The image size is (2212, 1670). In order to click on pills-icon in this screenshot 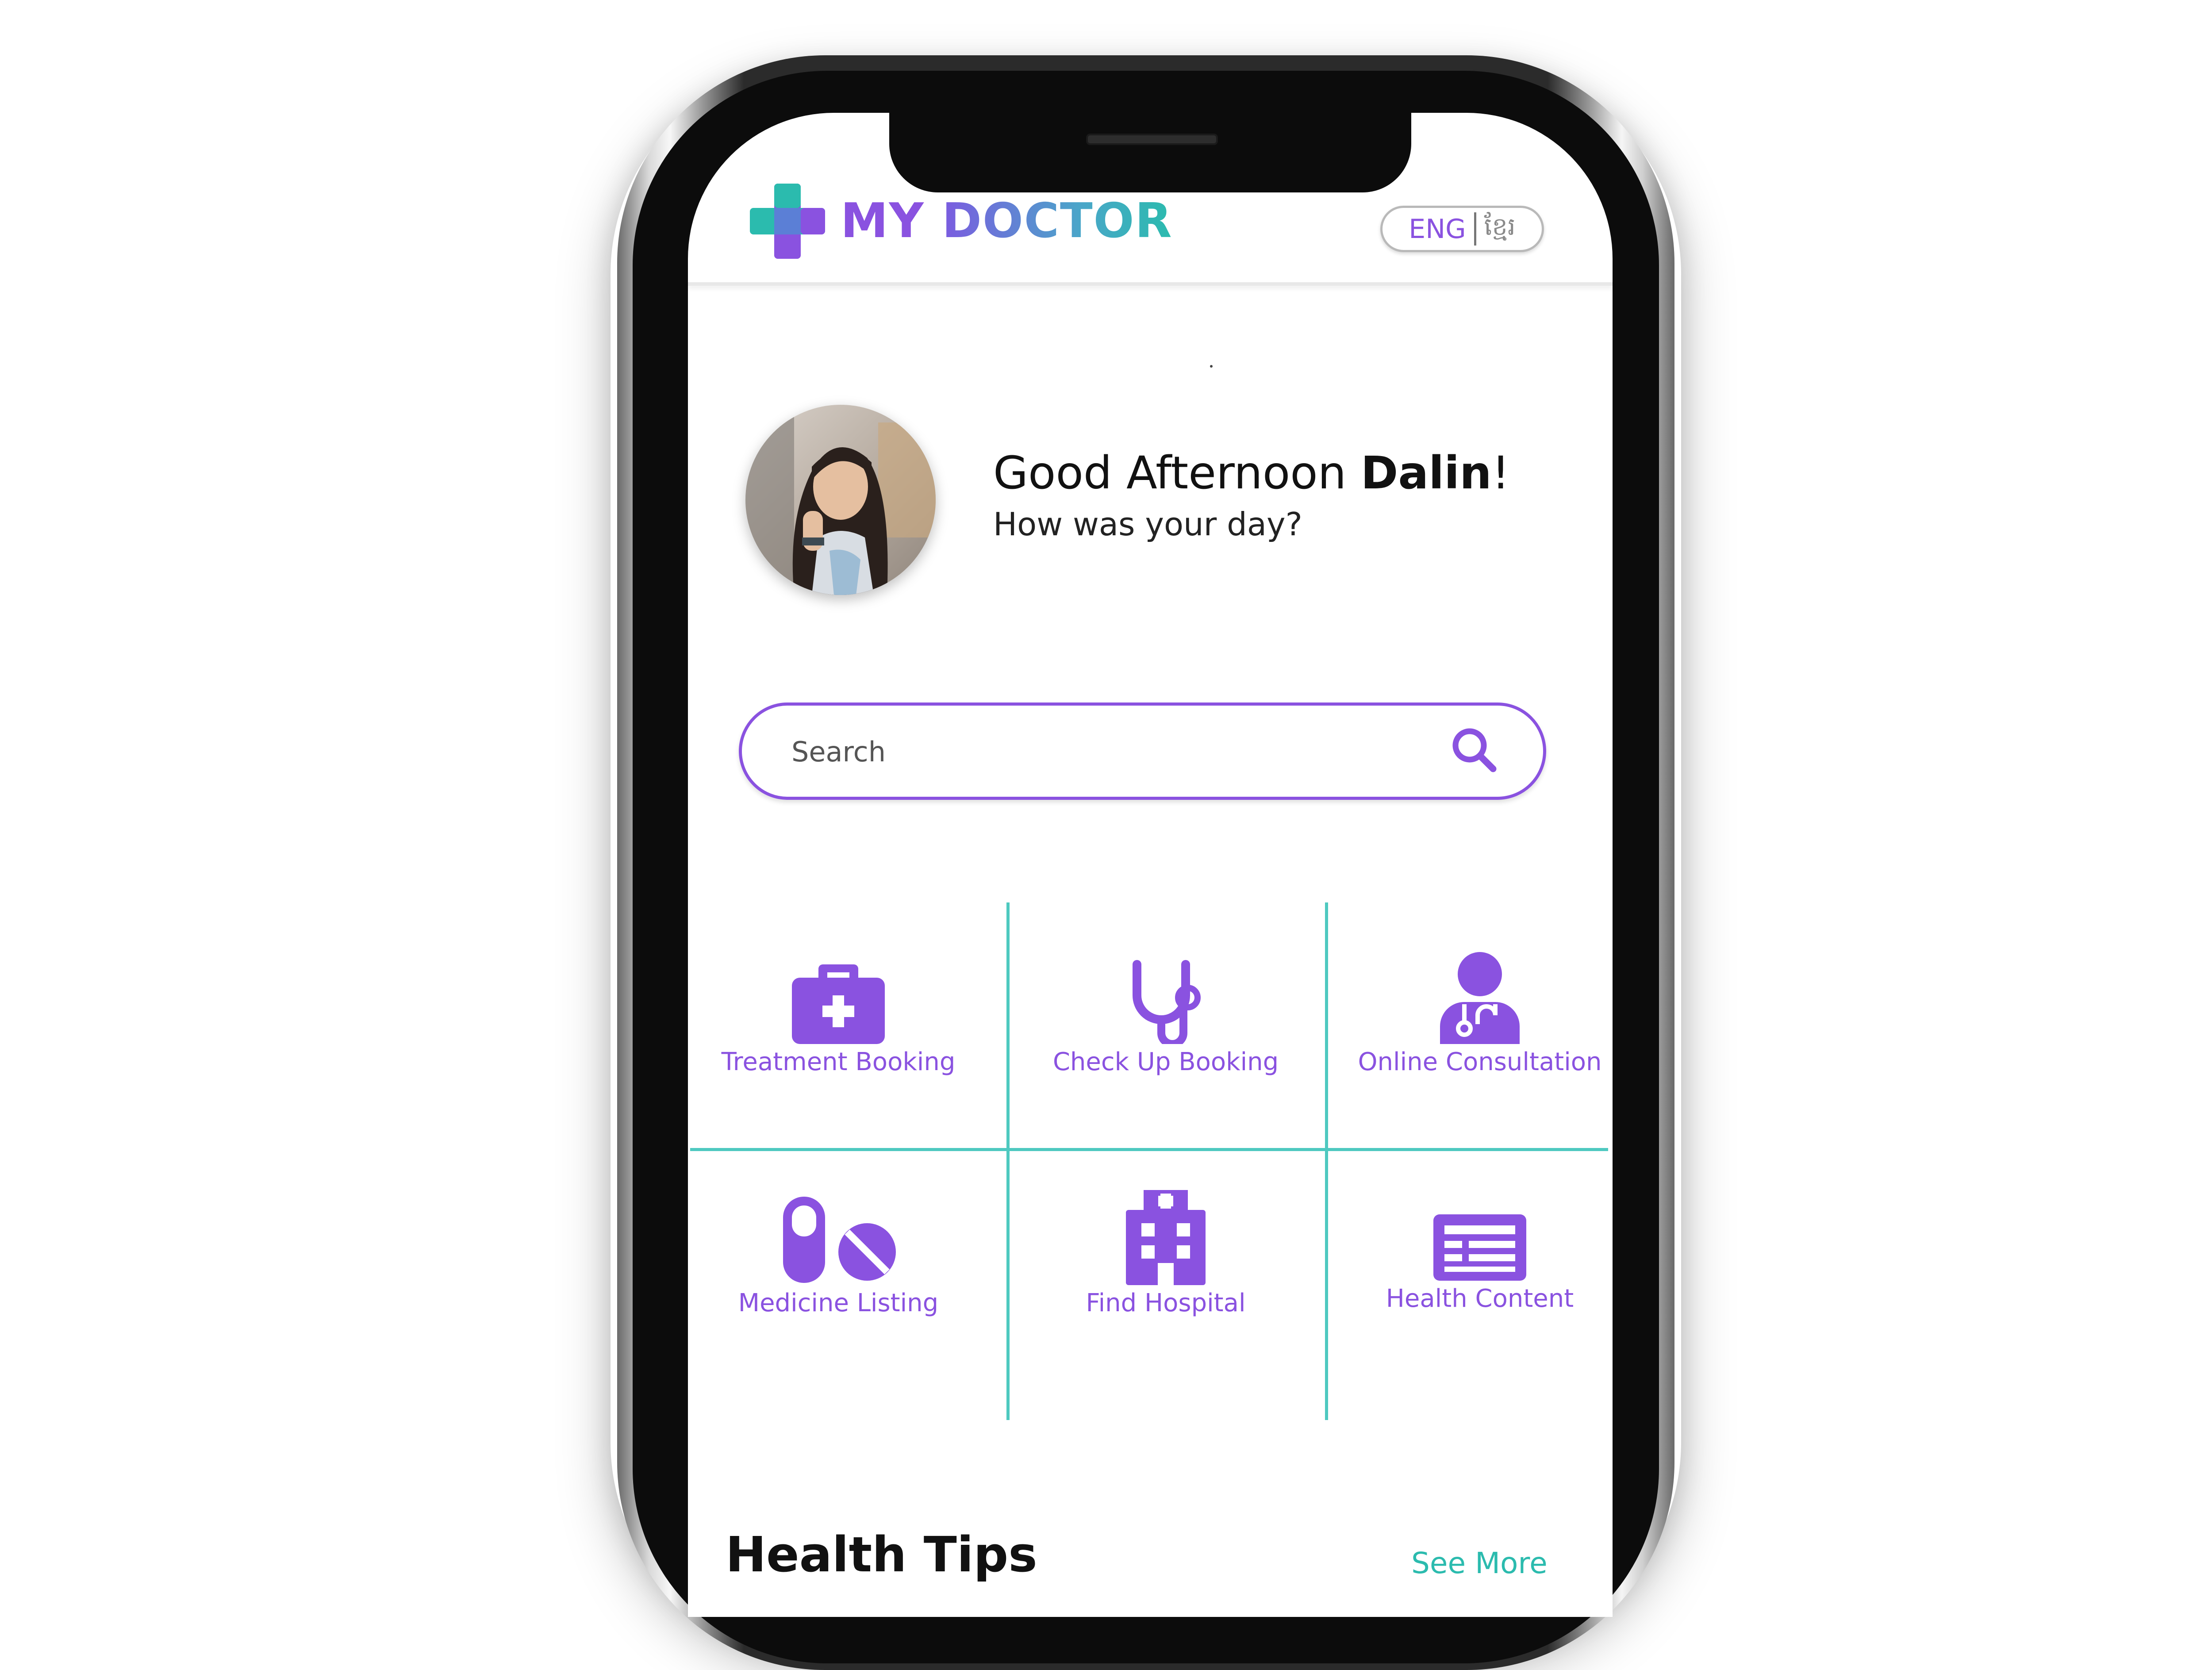, I will do `click(840, 1240)`.